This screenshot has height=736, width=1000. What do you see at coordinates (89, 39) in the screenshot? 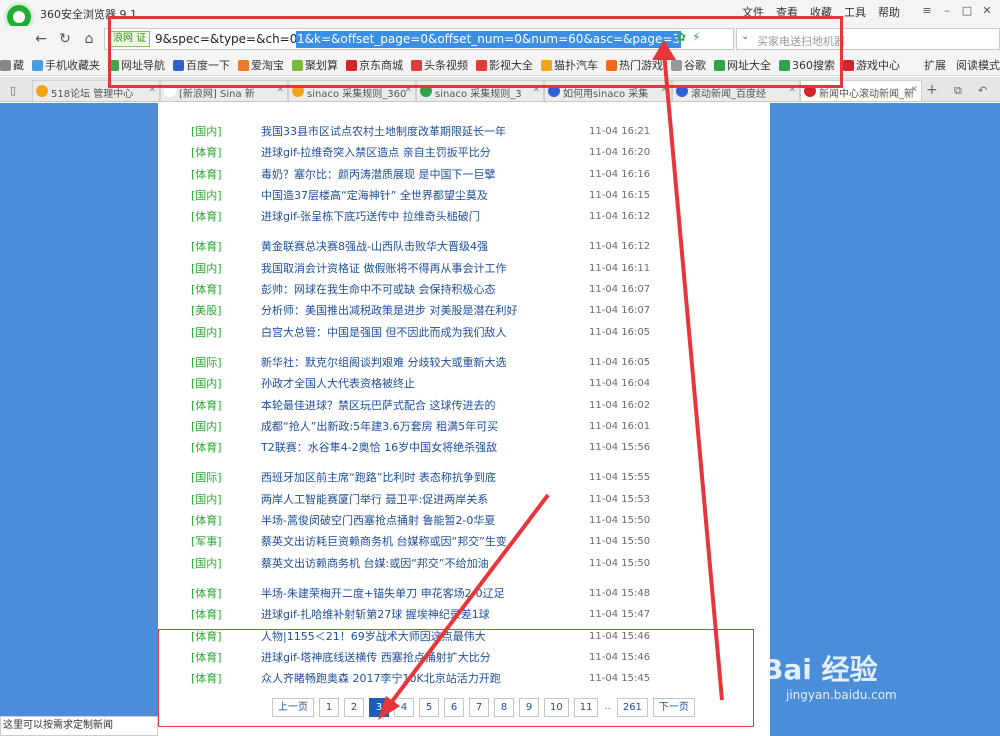
I see `home-icon: ⌂` at bounding box center [89, 39].